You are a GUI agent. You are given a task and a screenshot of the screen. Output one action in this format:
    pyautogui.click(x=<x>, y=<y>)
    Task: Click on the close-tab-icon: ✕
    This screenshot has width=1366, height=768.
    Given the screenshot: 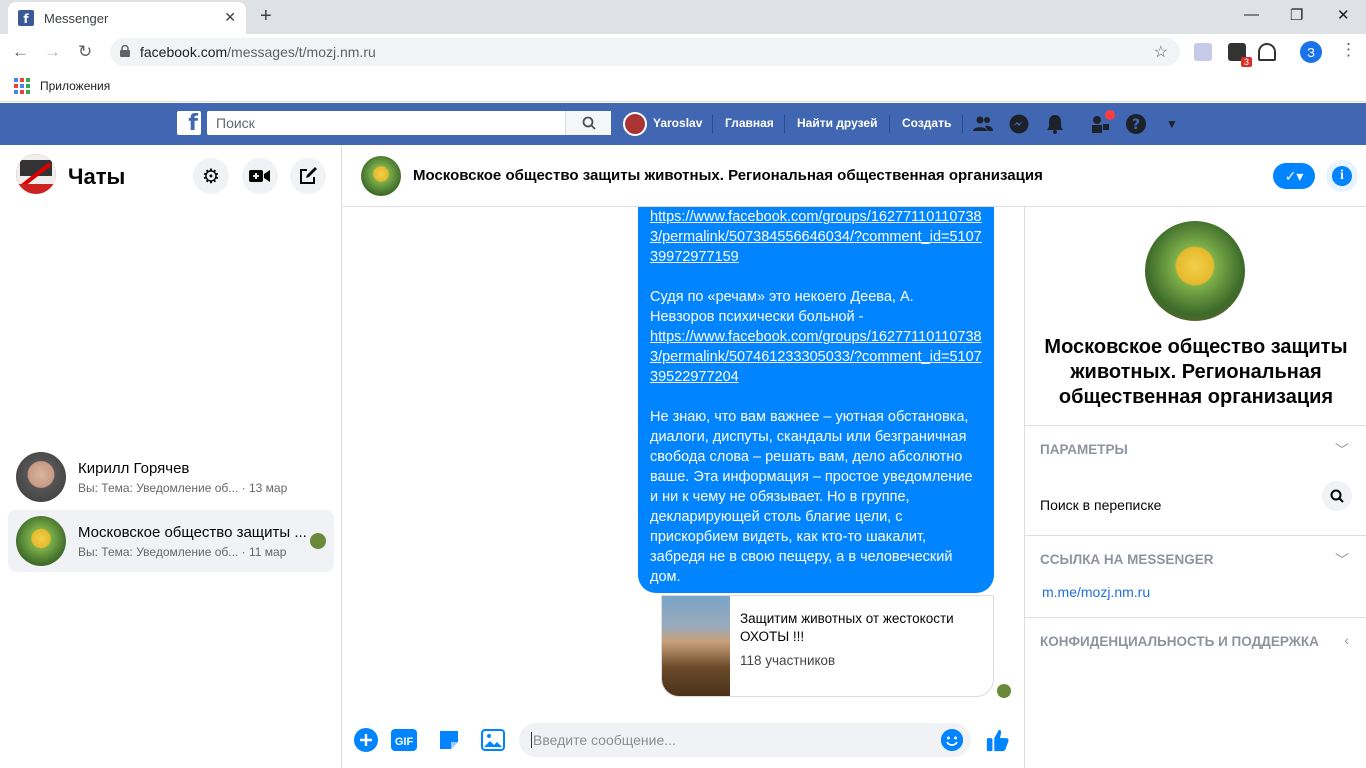 What is the action you would take?
    pyautogui.click(x=230, y=17)
    